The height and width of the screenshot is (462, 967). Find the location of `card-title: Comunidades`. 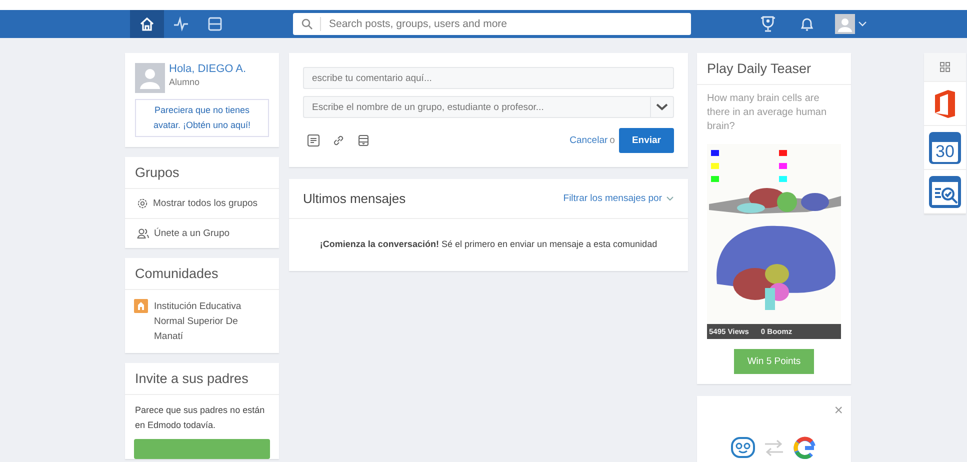

card-title: Comunidades is located at coordinates (202, 274).